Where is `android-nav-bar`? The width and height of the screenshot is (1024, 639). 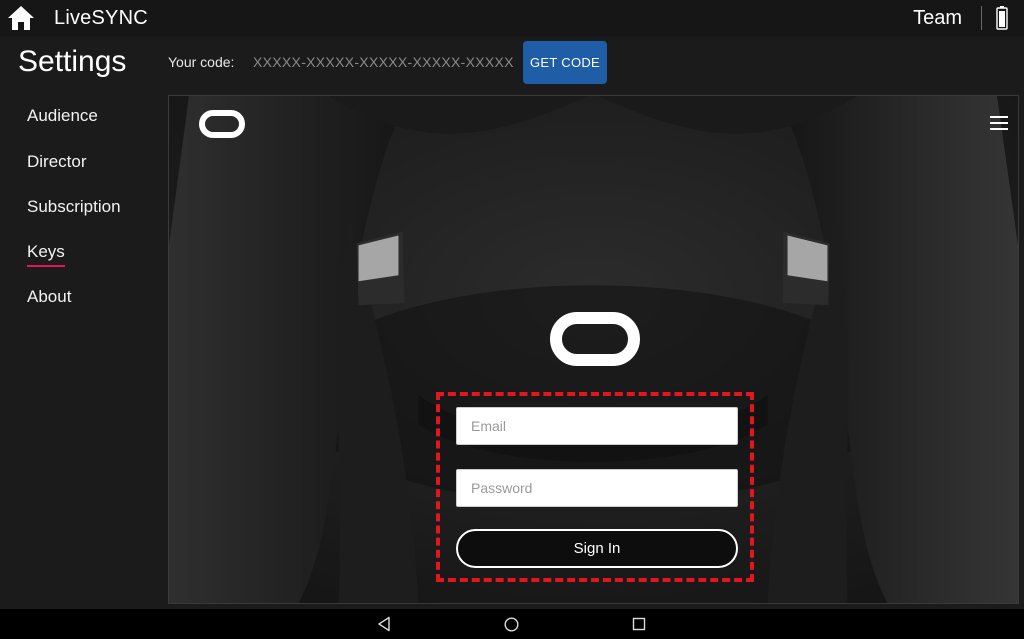 android-nav-bar is located at coordinates (512, 624).